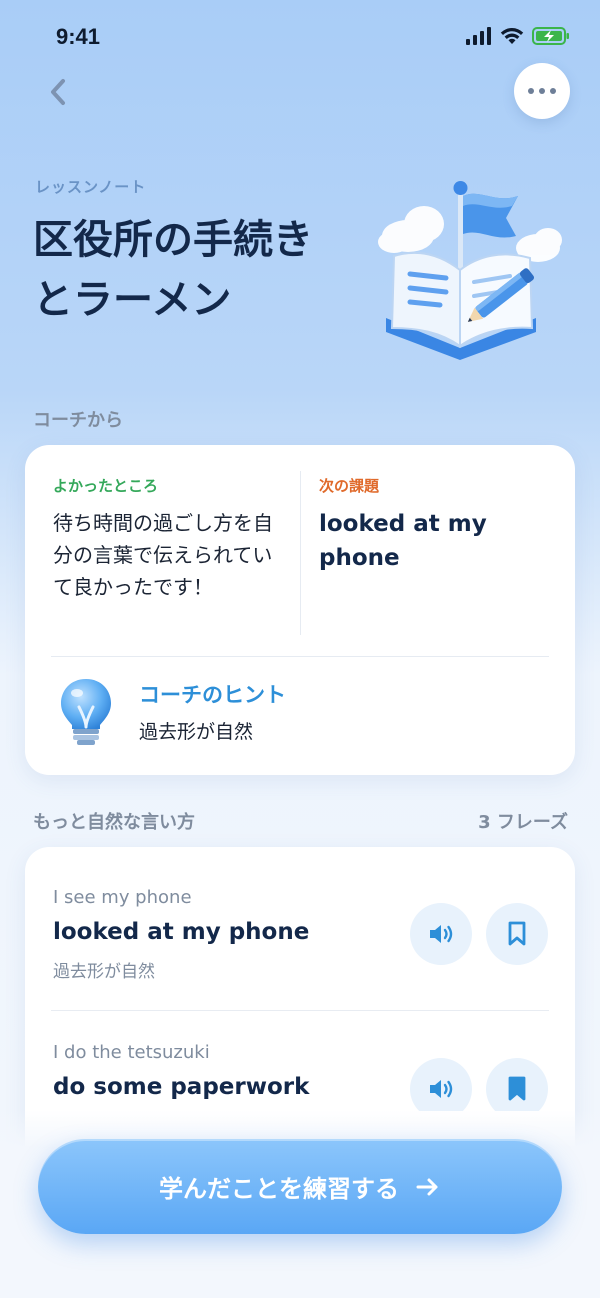  I want to click on natural-phrases-label: もっと自然な言い方, so click(114, 822).